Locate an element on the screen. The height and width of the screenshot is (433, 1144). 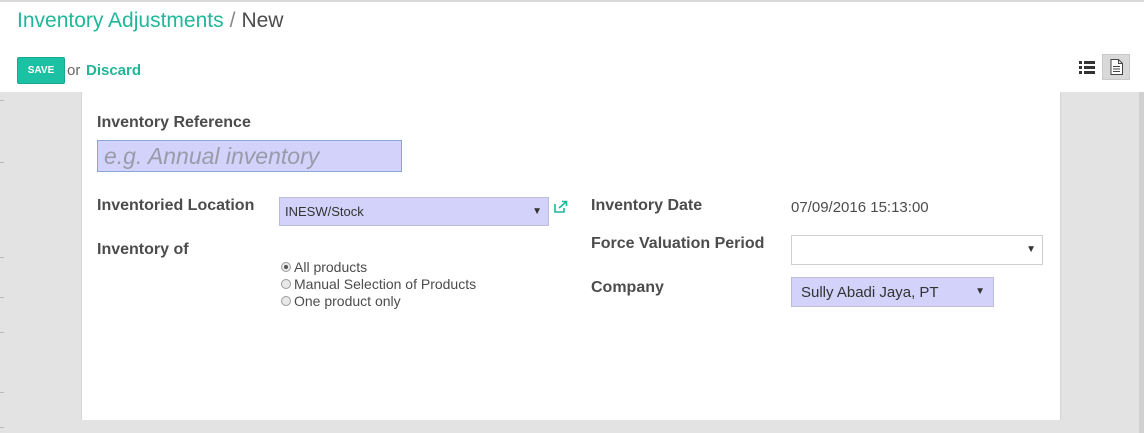
radio-option-manual-selection: Manual Selection of Products is located at coordinates (378, 283).